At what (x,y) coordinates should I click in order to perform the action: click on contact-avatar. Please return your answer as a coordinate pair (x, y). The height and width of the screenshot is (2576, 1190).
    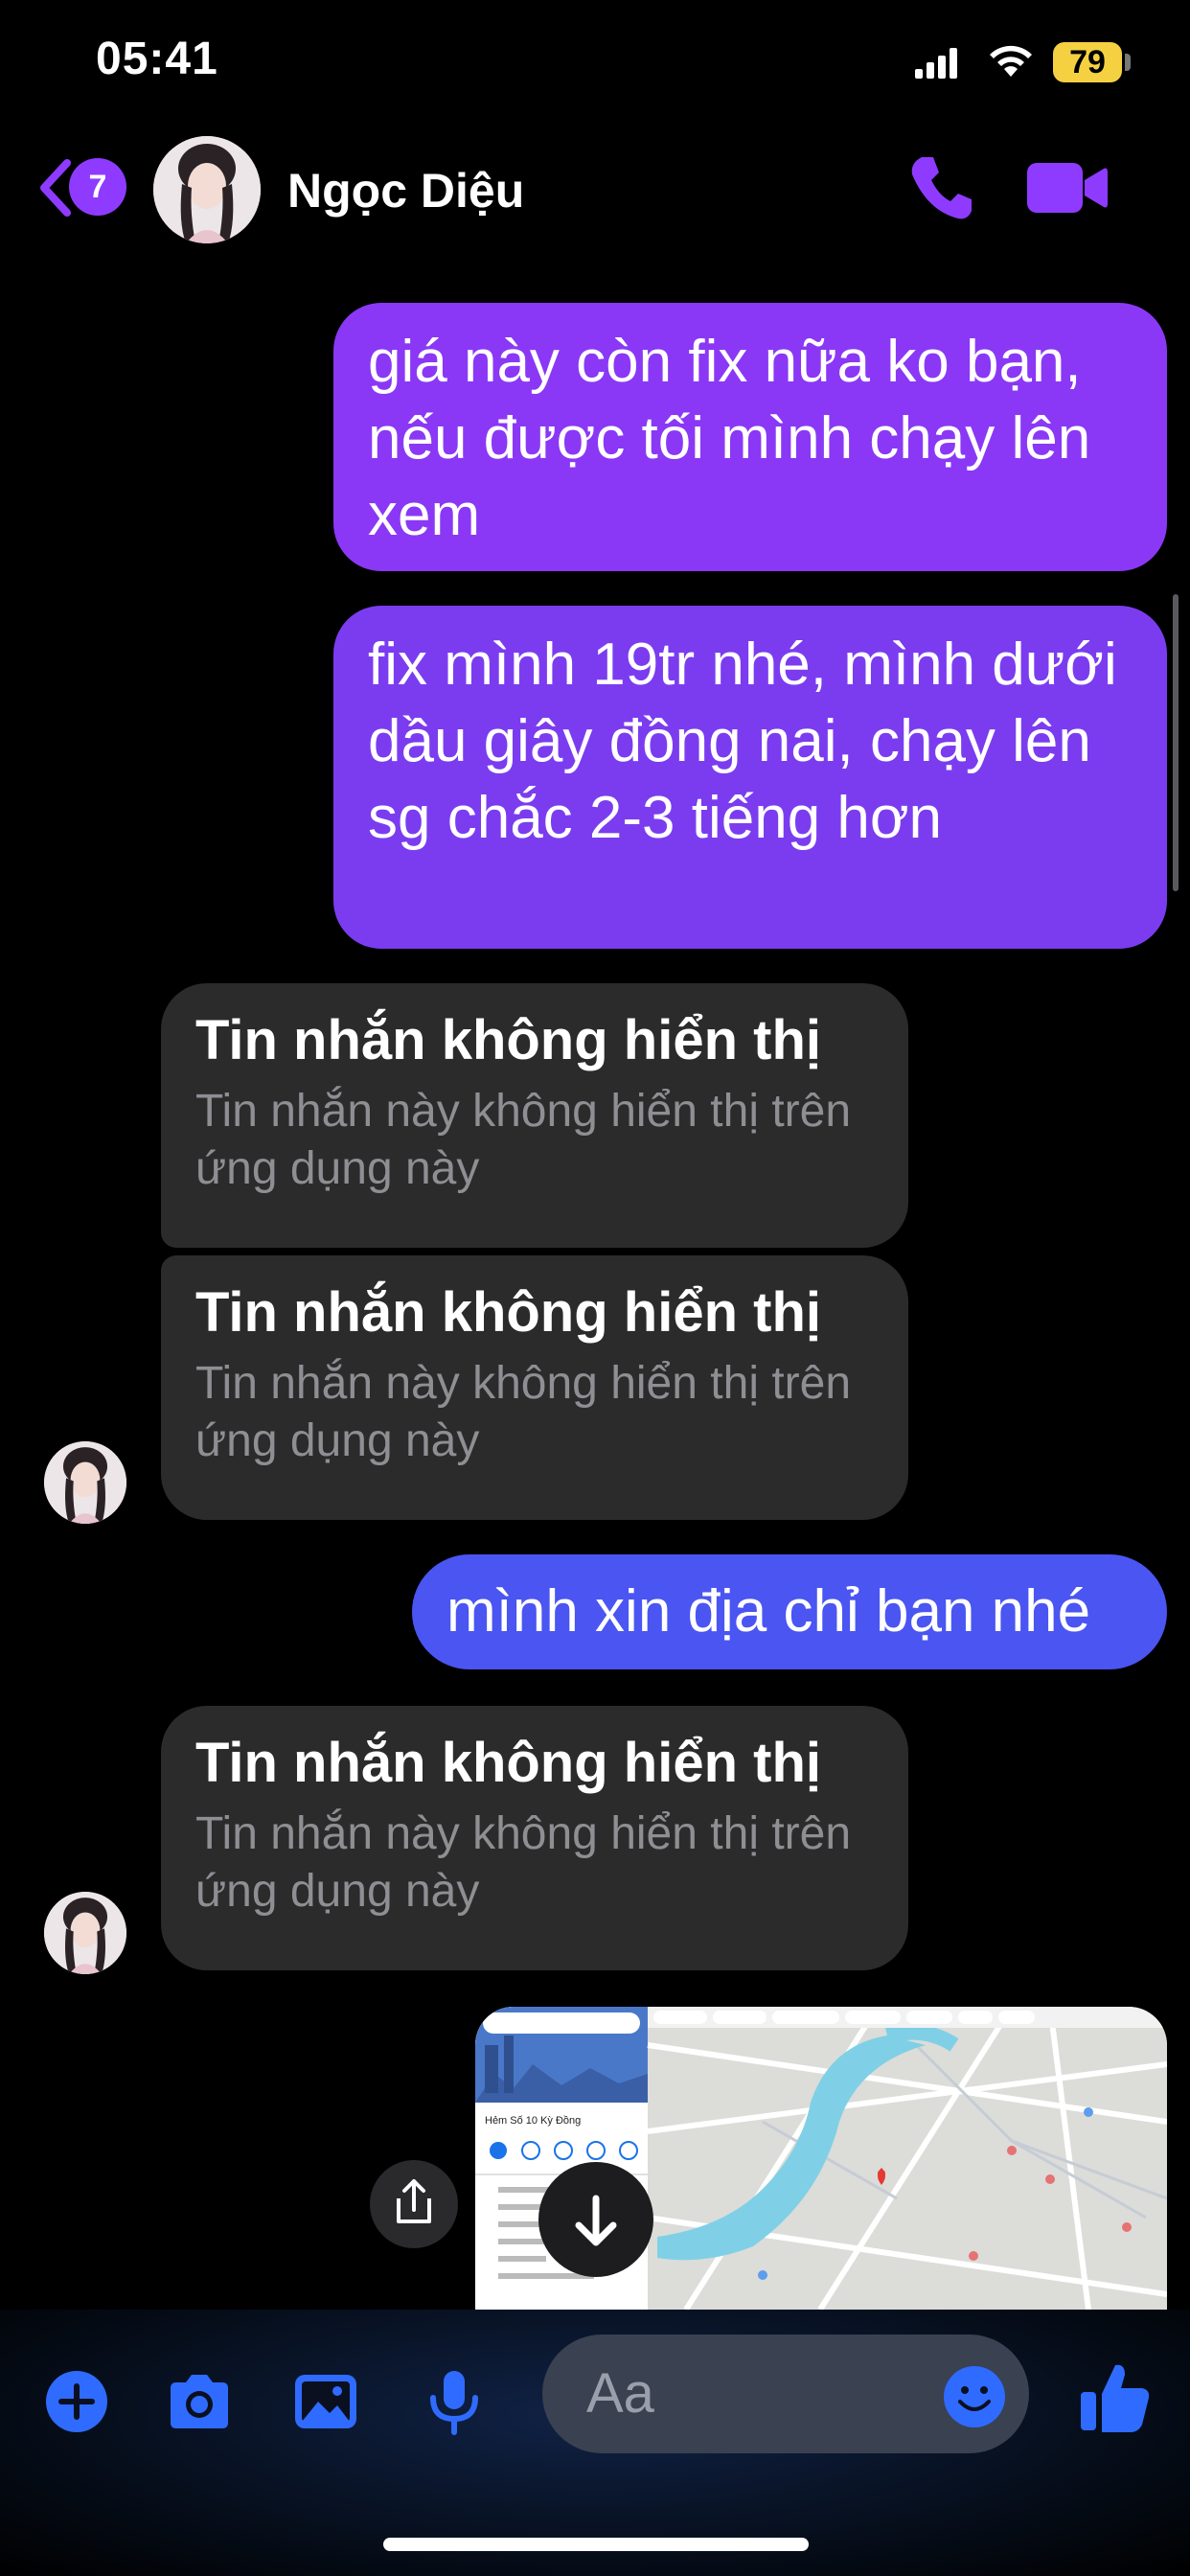
    Looking at the image, I should click on (207, 189).